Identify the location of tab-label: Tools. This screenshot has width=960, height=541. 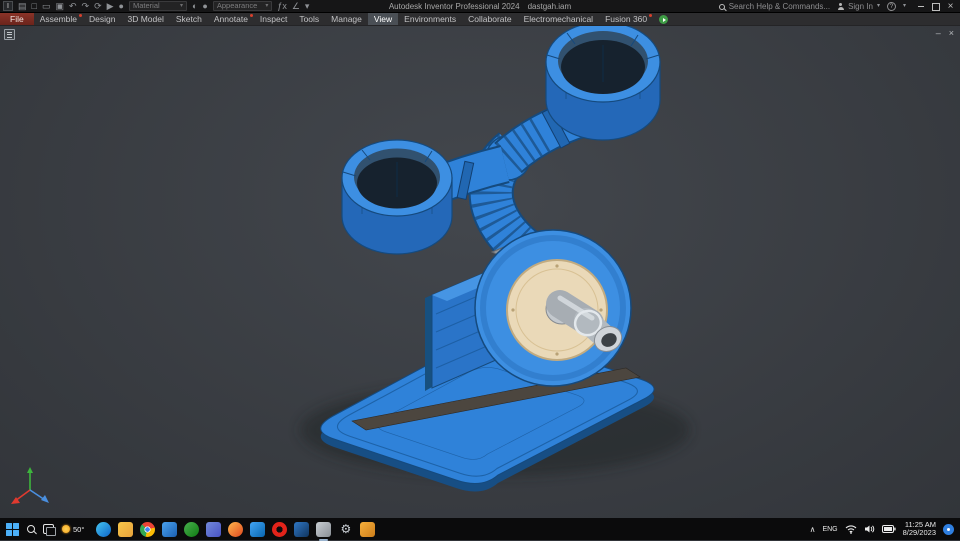
(309, 19).